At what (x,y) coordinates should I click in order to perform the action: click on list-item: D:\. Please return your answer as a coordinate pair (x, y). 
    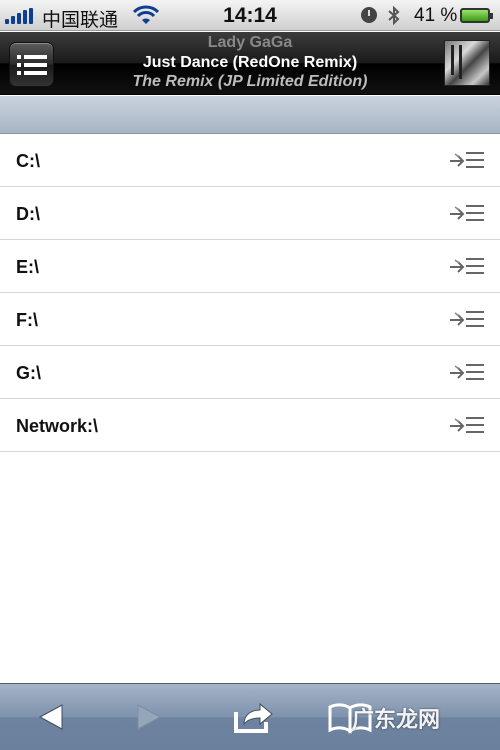
    Looking at the image, I should click on (250, 213).